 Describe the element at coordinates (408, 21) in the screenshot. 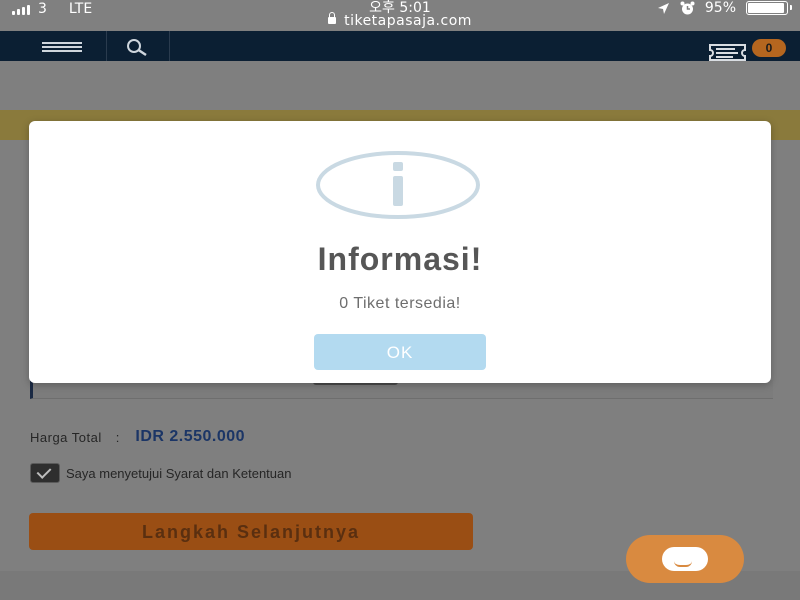

I see `url-text: tiketapasaja.com` at that location.